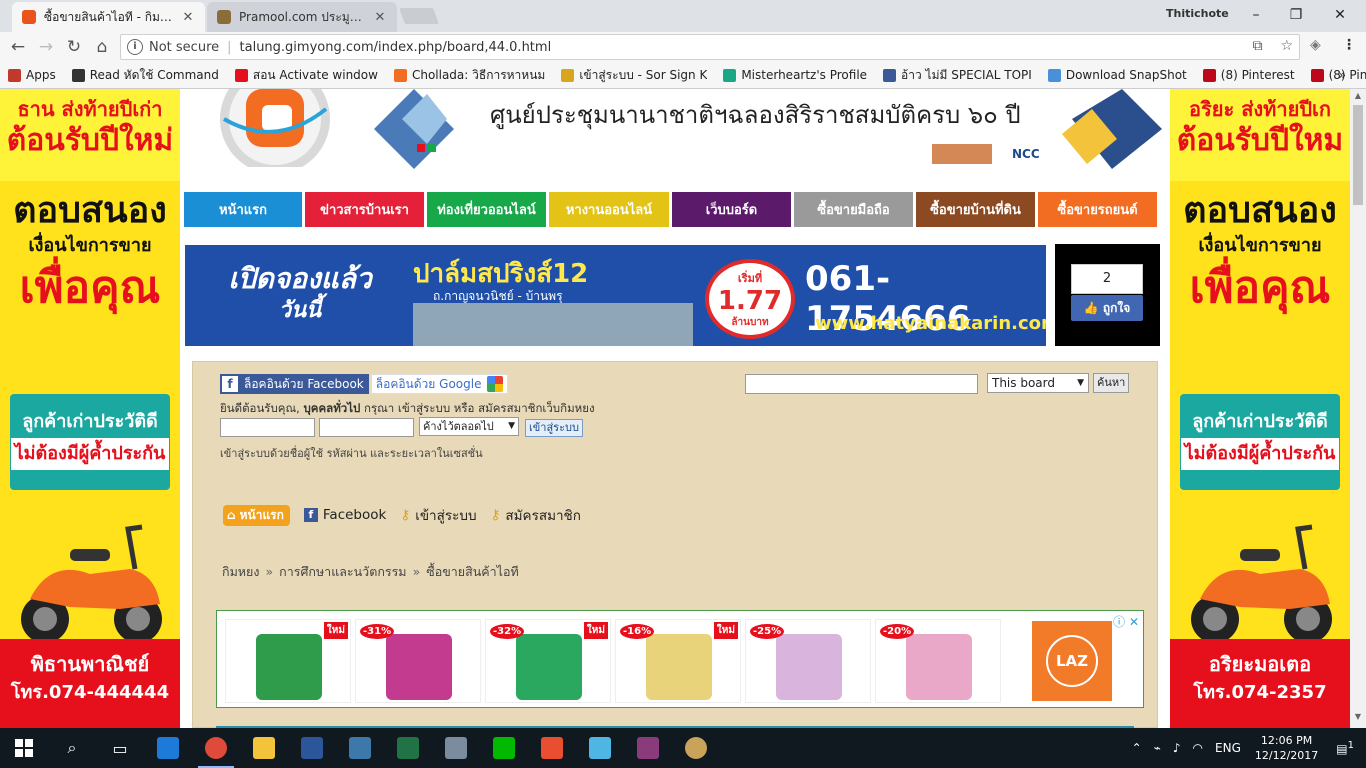 The width and height of the screenshot is (1366, 768). I want to click on tray-chevron-icon: ⌃, so click(1137, 748).